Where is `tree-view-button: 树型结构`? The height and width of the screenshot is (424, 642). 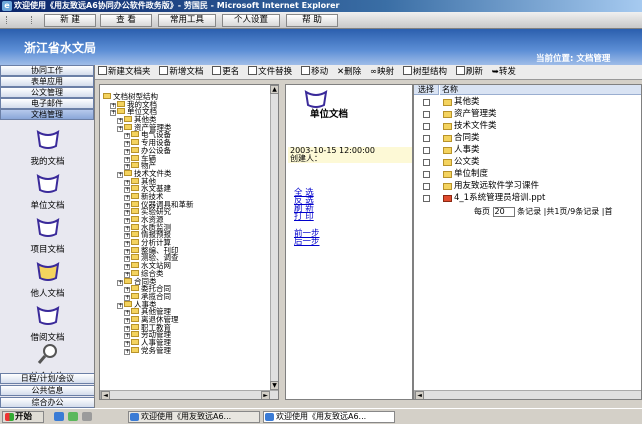
tree-view-button: 树型结构 is located at coordinates (425, 72).